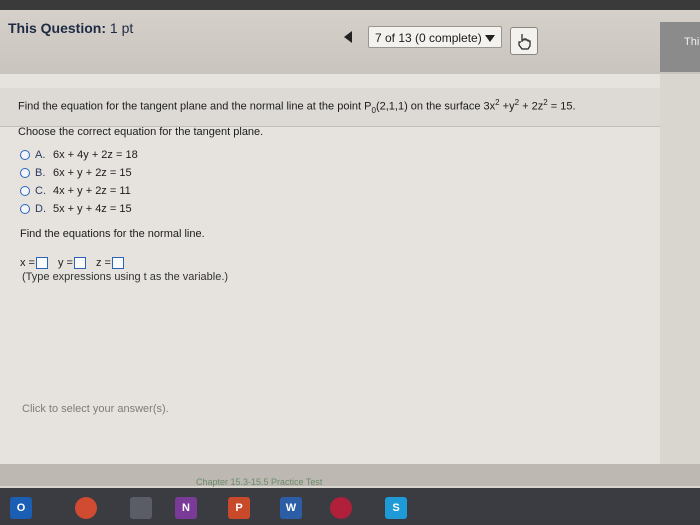 The width and height of the screenshot is (700, 525). What do you see at coordinates (95, 155) in the screenshot?
I see `option-text: 6x + 4y + 2z = 18` at bounding box center [95, 155].